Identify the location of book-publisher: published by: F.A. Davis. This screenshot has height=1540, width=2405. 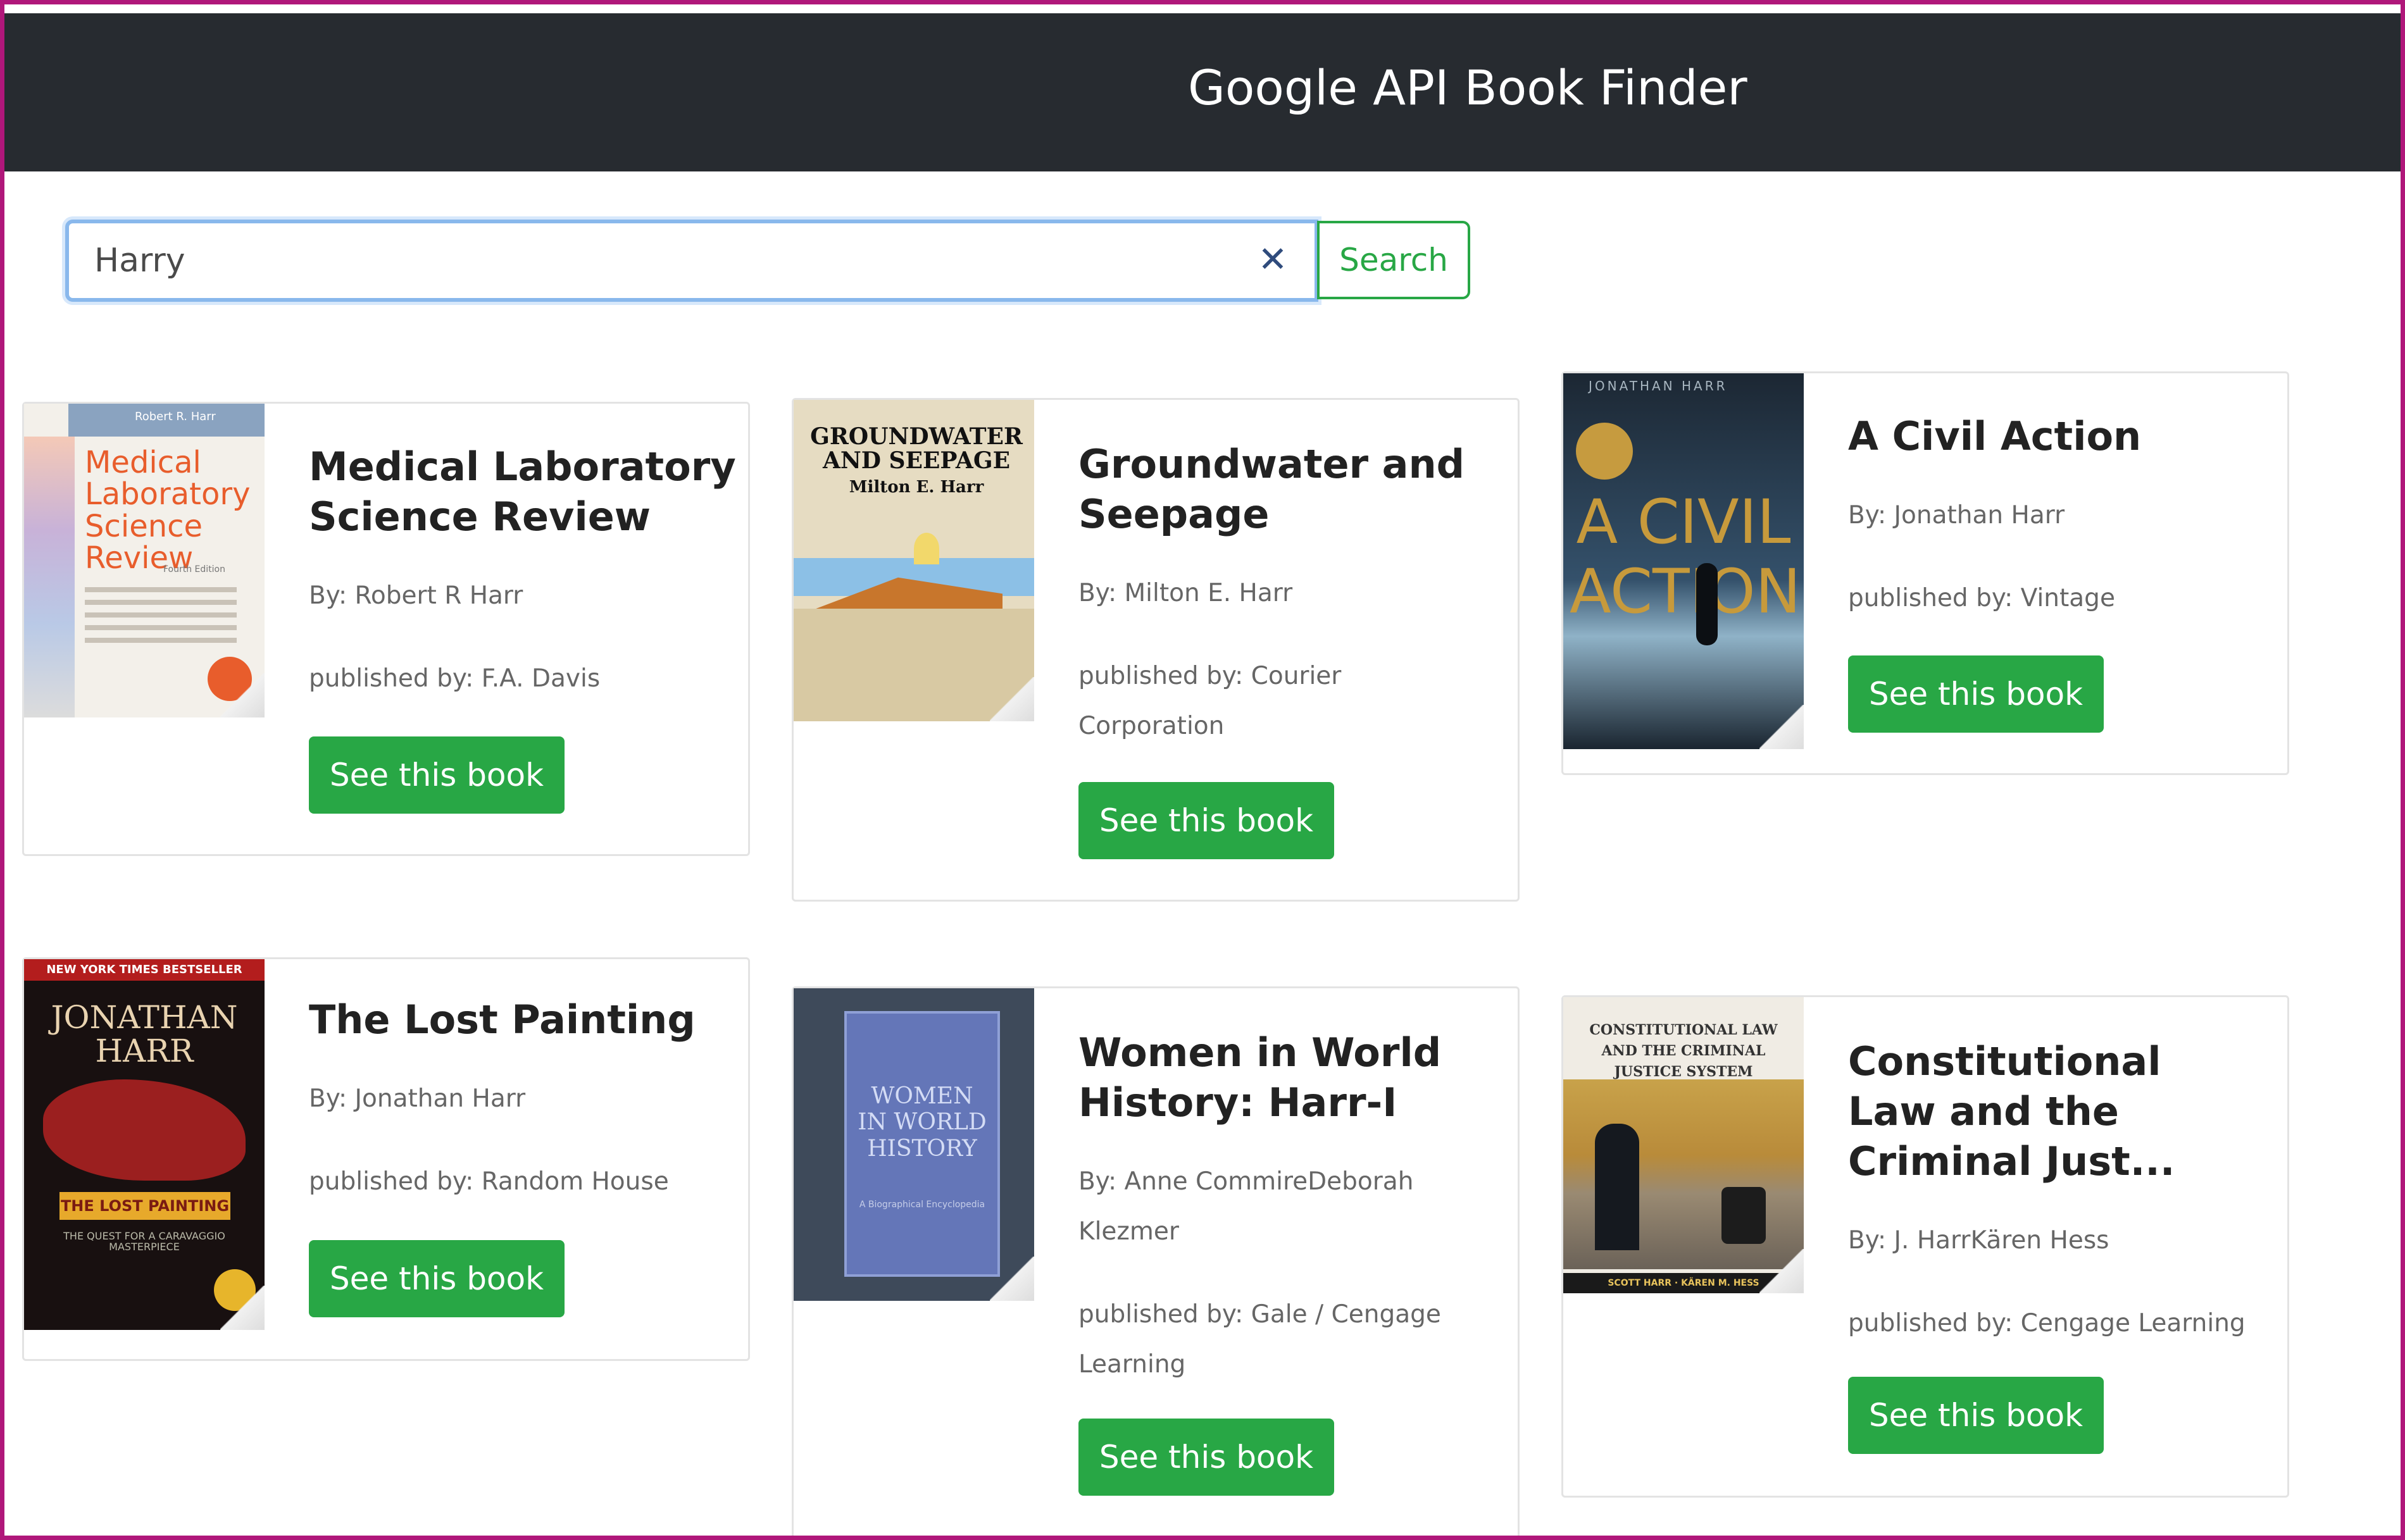
(455, 678).